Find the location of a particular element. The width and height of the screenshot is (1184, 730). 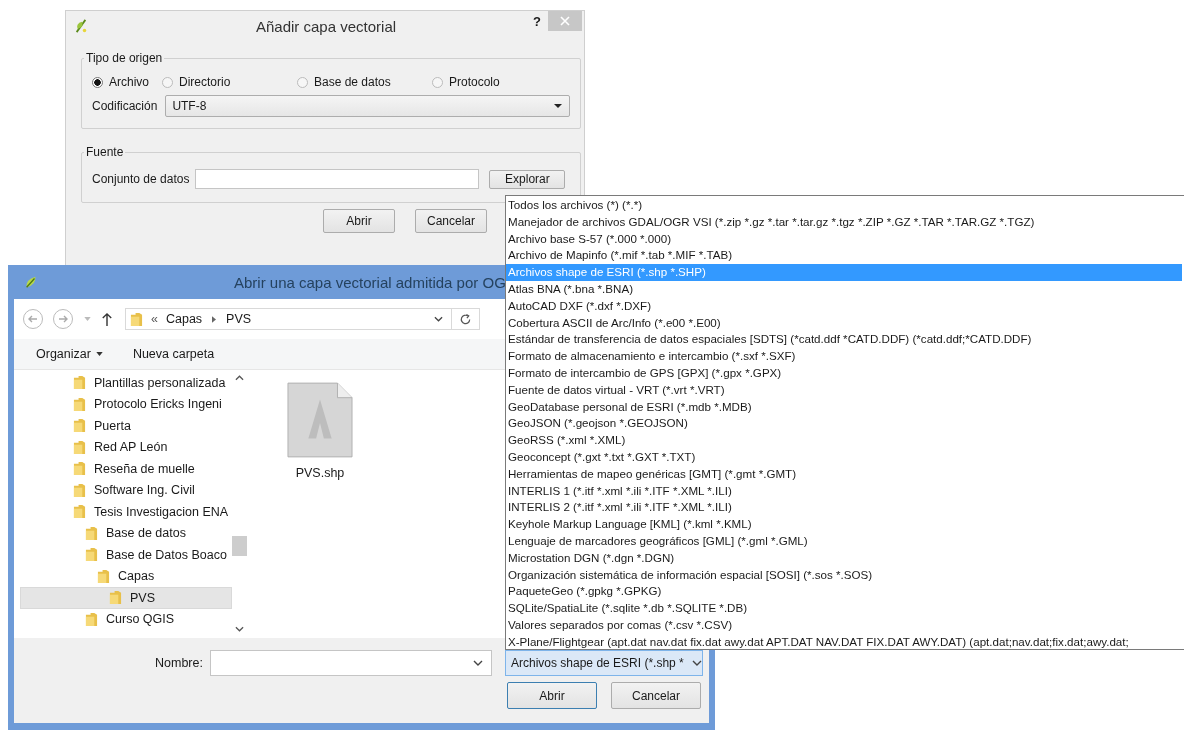

tree-item: Reseña de muelle is located at coordinates (126, 469).